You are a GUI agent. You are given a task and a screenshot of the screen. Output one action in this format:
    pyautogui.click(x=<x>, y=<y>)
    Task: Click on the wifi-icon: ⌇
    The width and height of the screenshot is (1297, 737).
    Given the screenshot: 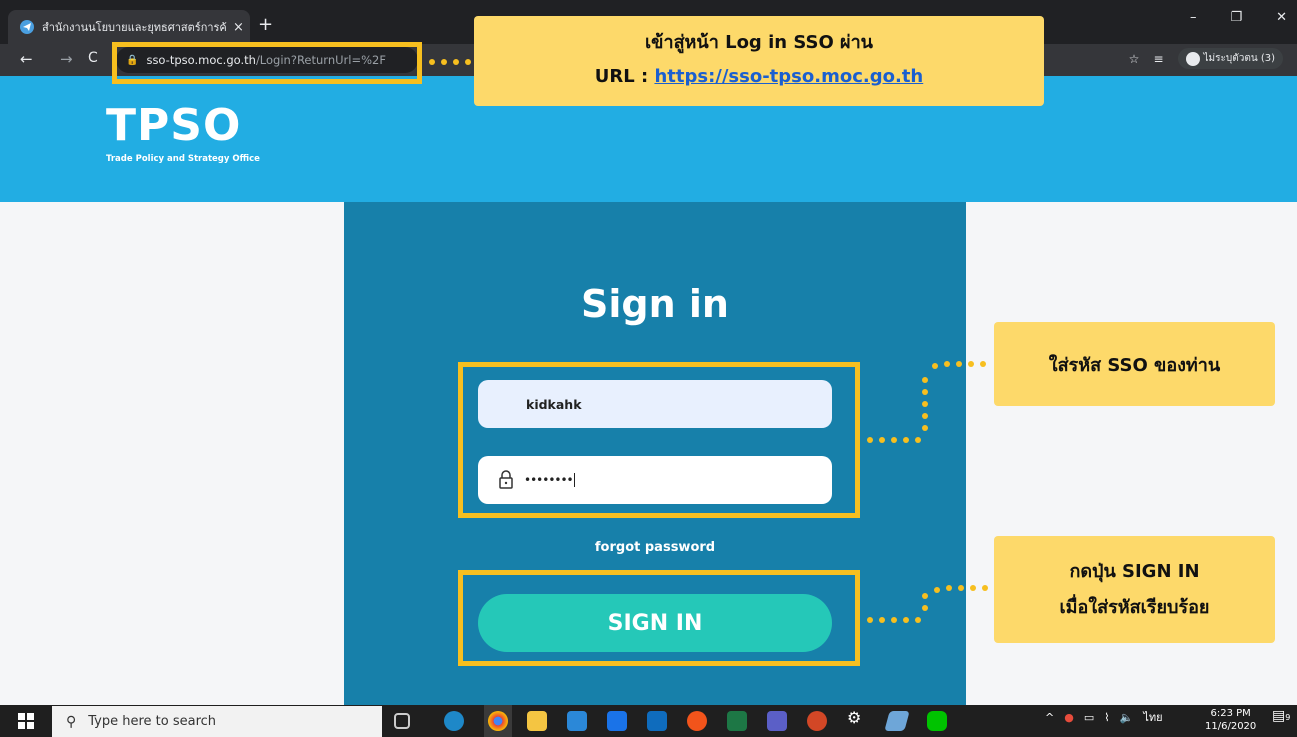 What is the action you would take?
    pyautogui.click(x=1106, y=717)
    